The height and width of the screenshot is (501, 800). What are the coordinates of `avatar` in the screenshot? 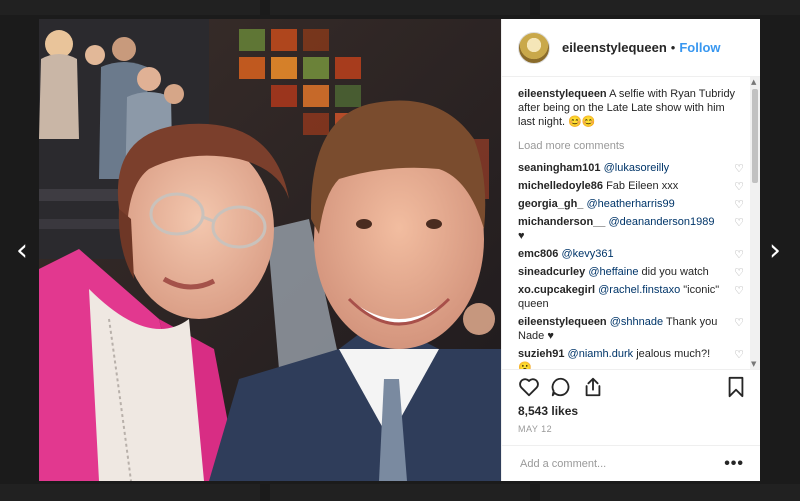 It's located at (534, 47).